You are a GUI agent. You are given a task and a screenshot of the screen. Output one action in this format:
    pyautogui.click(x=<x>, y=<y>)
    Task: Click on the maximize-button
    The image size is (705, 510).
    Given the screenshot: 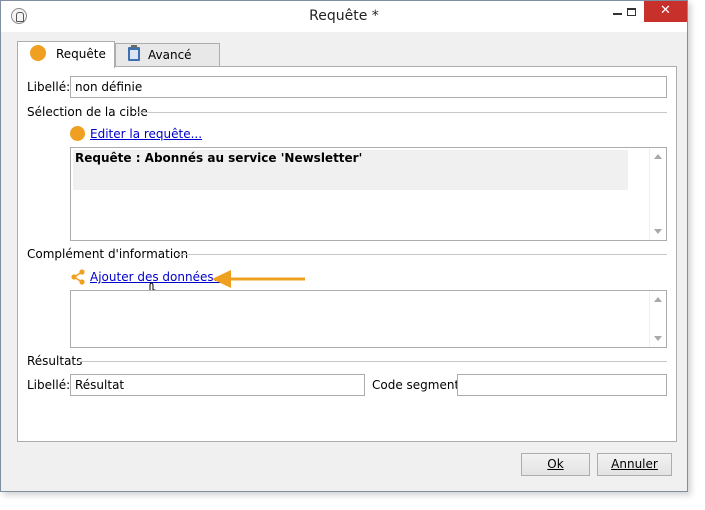 What is the action you would take?
    pyautogui.click(x=631, y=11)
    